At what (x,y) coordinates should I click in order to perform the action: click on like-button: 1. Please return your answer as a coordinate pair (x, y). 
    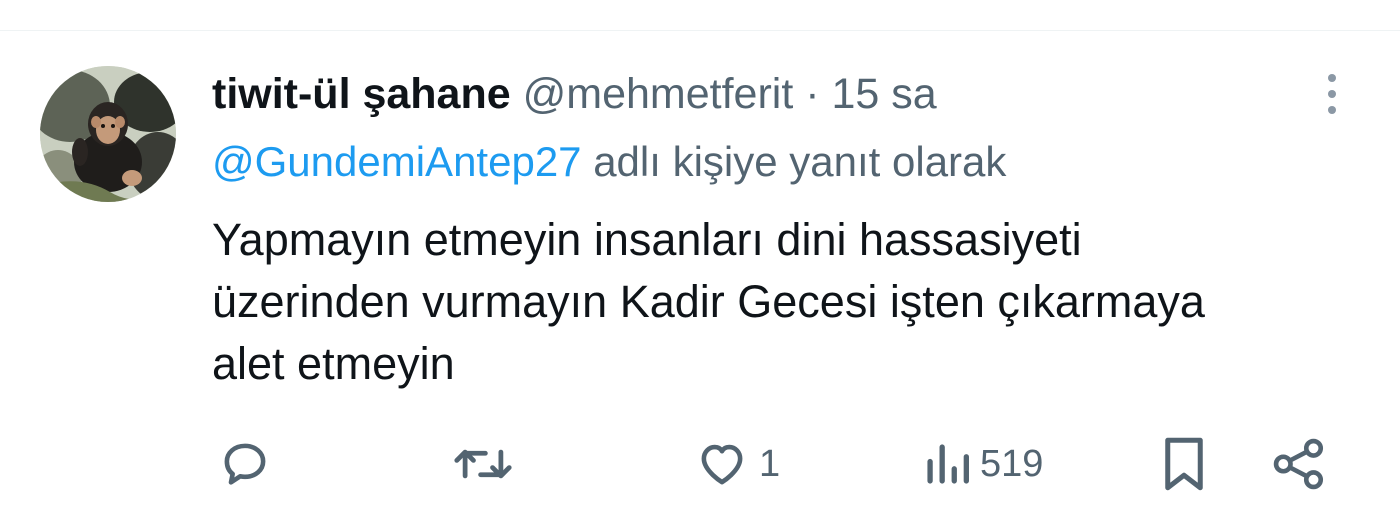
    Looking at the image, I should click on (736, 464).